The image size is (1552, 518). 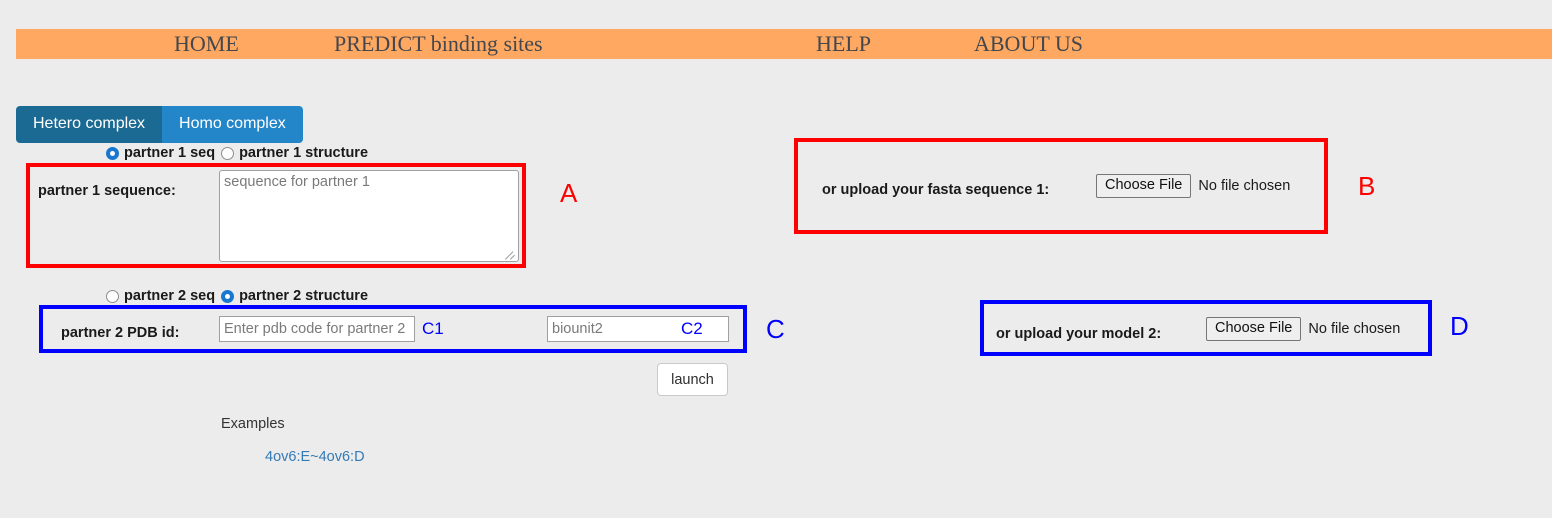 I want to click on partner2-input-mode-radios: partner 2 seq partner 2 structure, so click(x=240, y=296).